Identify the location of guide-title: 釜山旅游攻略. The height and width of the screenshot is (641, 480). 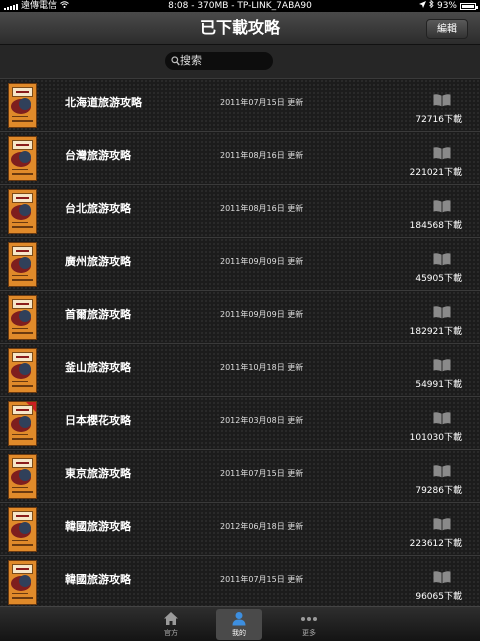
(98, 367).